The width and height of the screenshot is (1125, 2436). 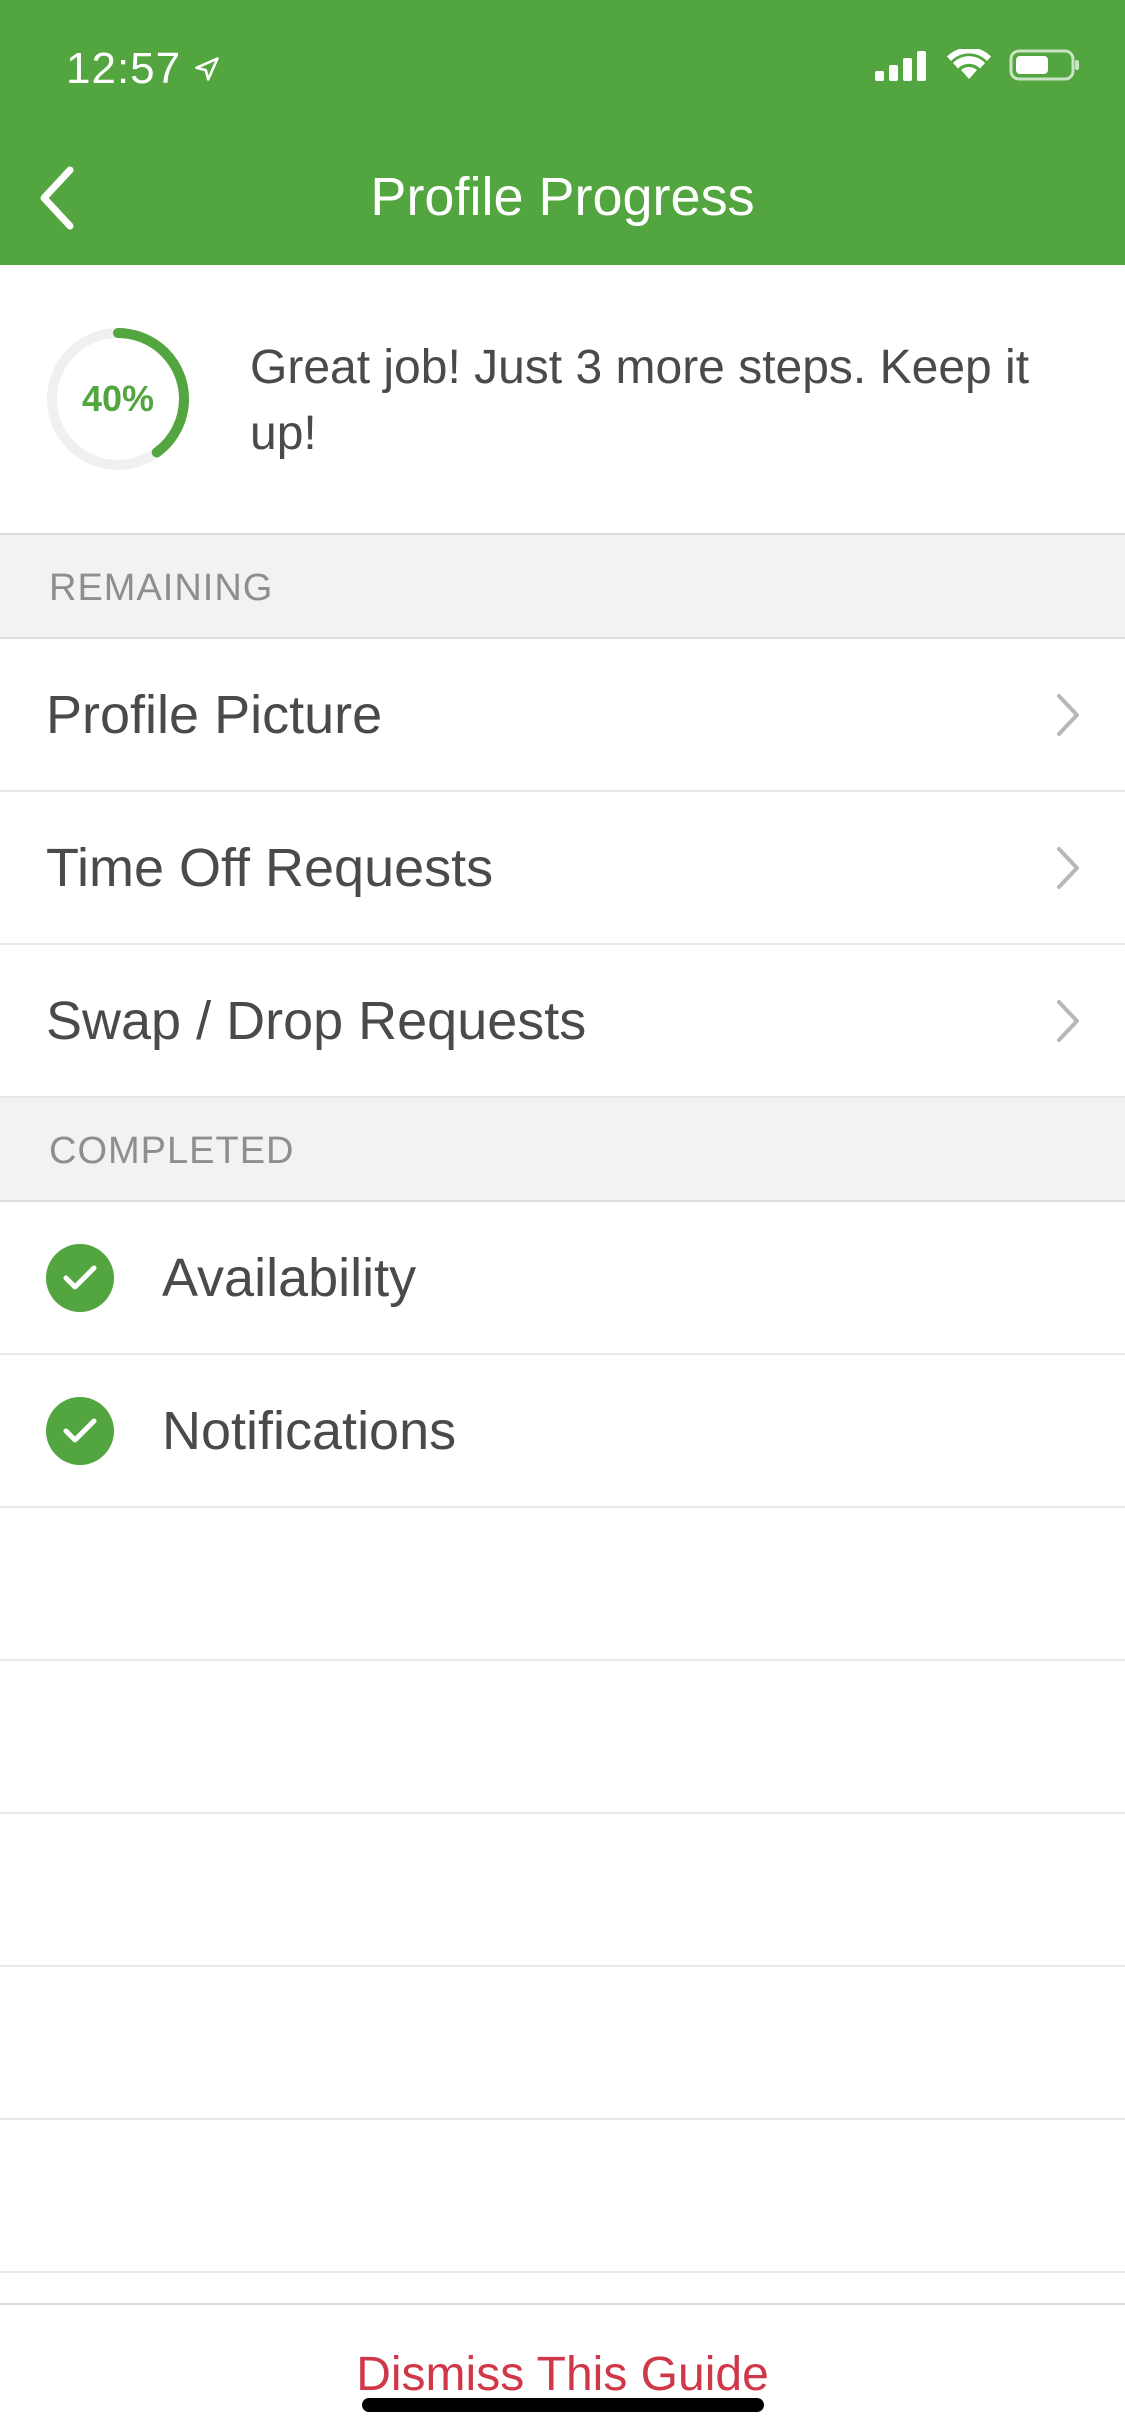 I want to click on status-time: 12:57, so click(x=143, y=69).